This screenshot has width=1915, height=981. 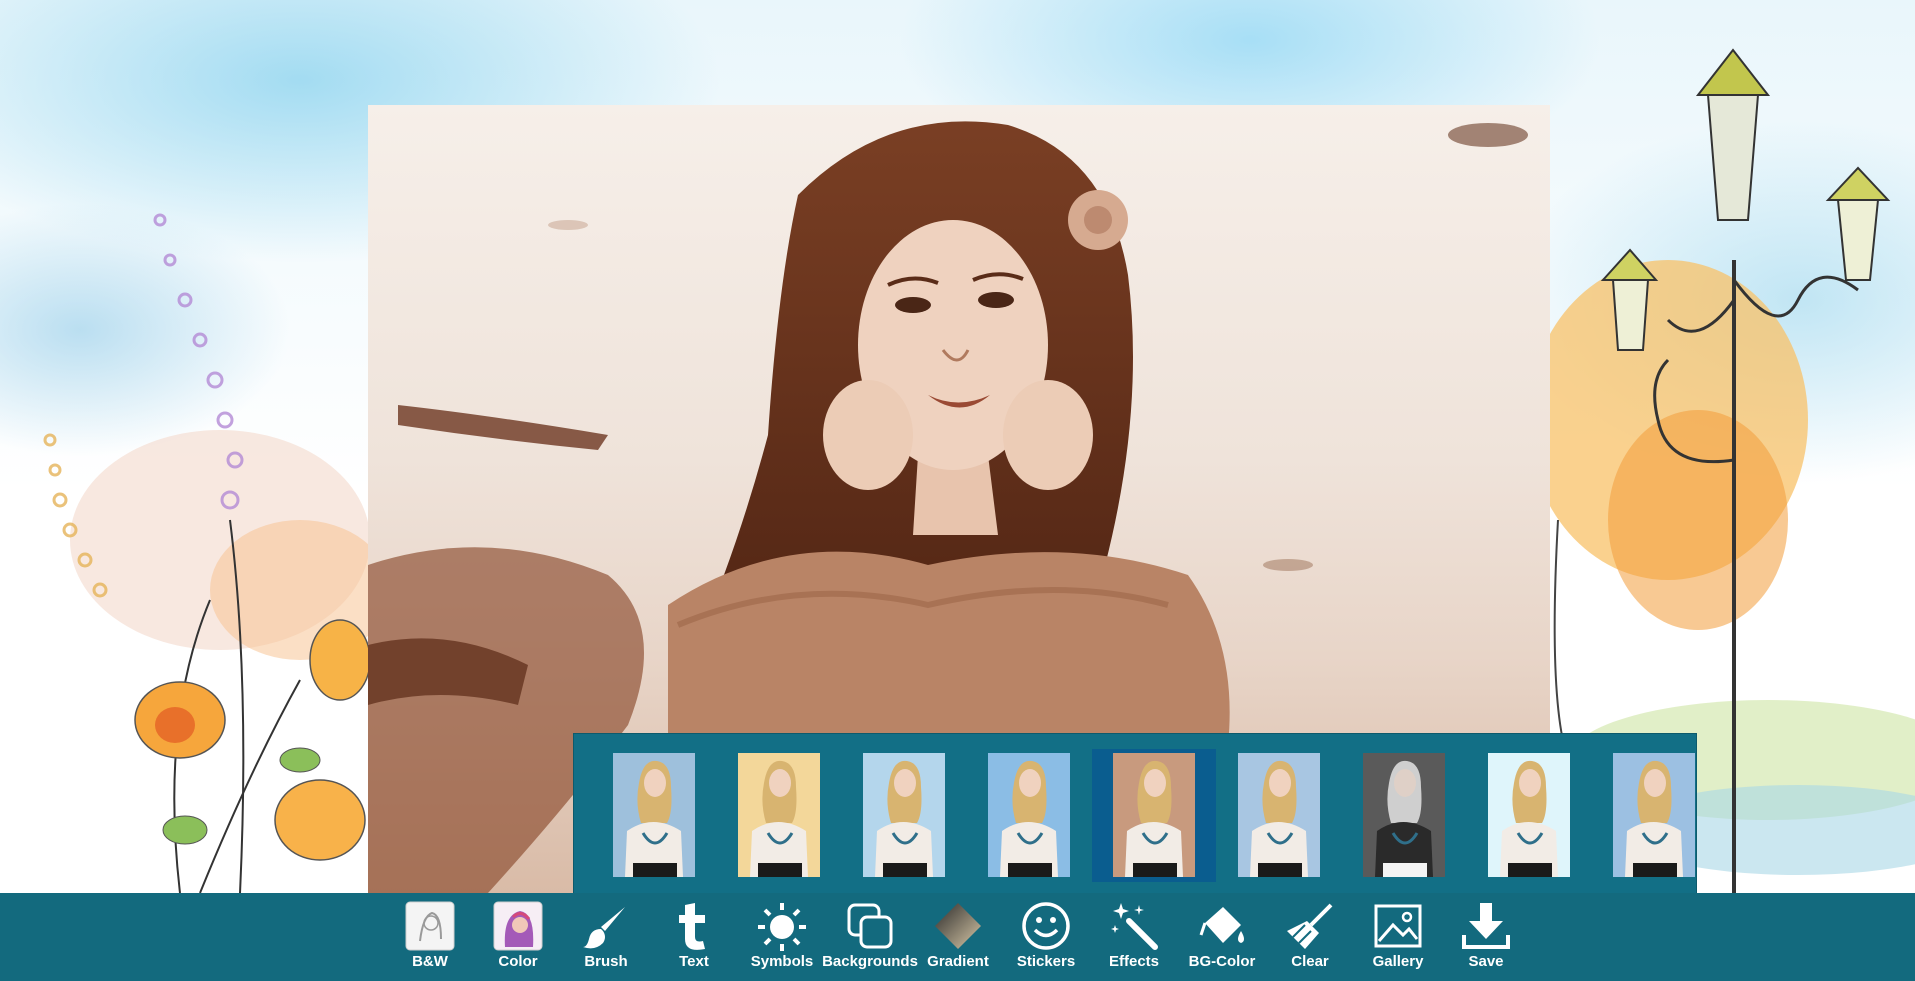 I want to click on sun-icon, so click(x=782, y=926).